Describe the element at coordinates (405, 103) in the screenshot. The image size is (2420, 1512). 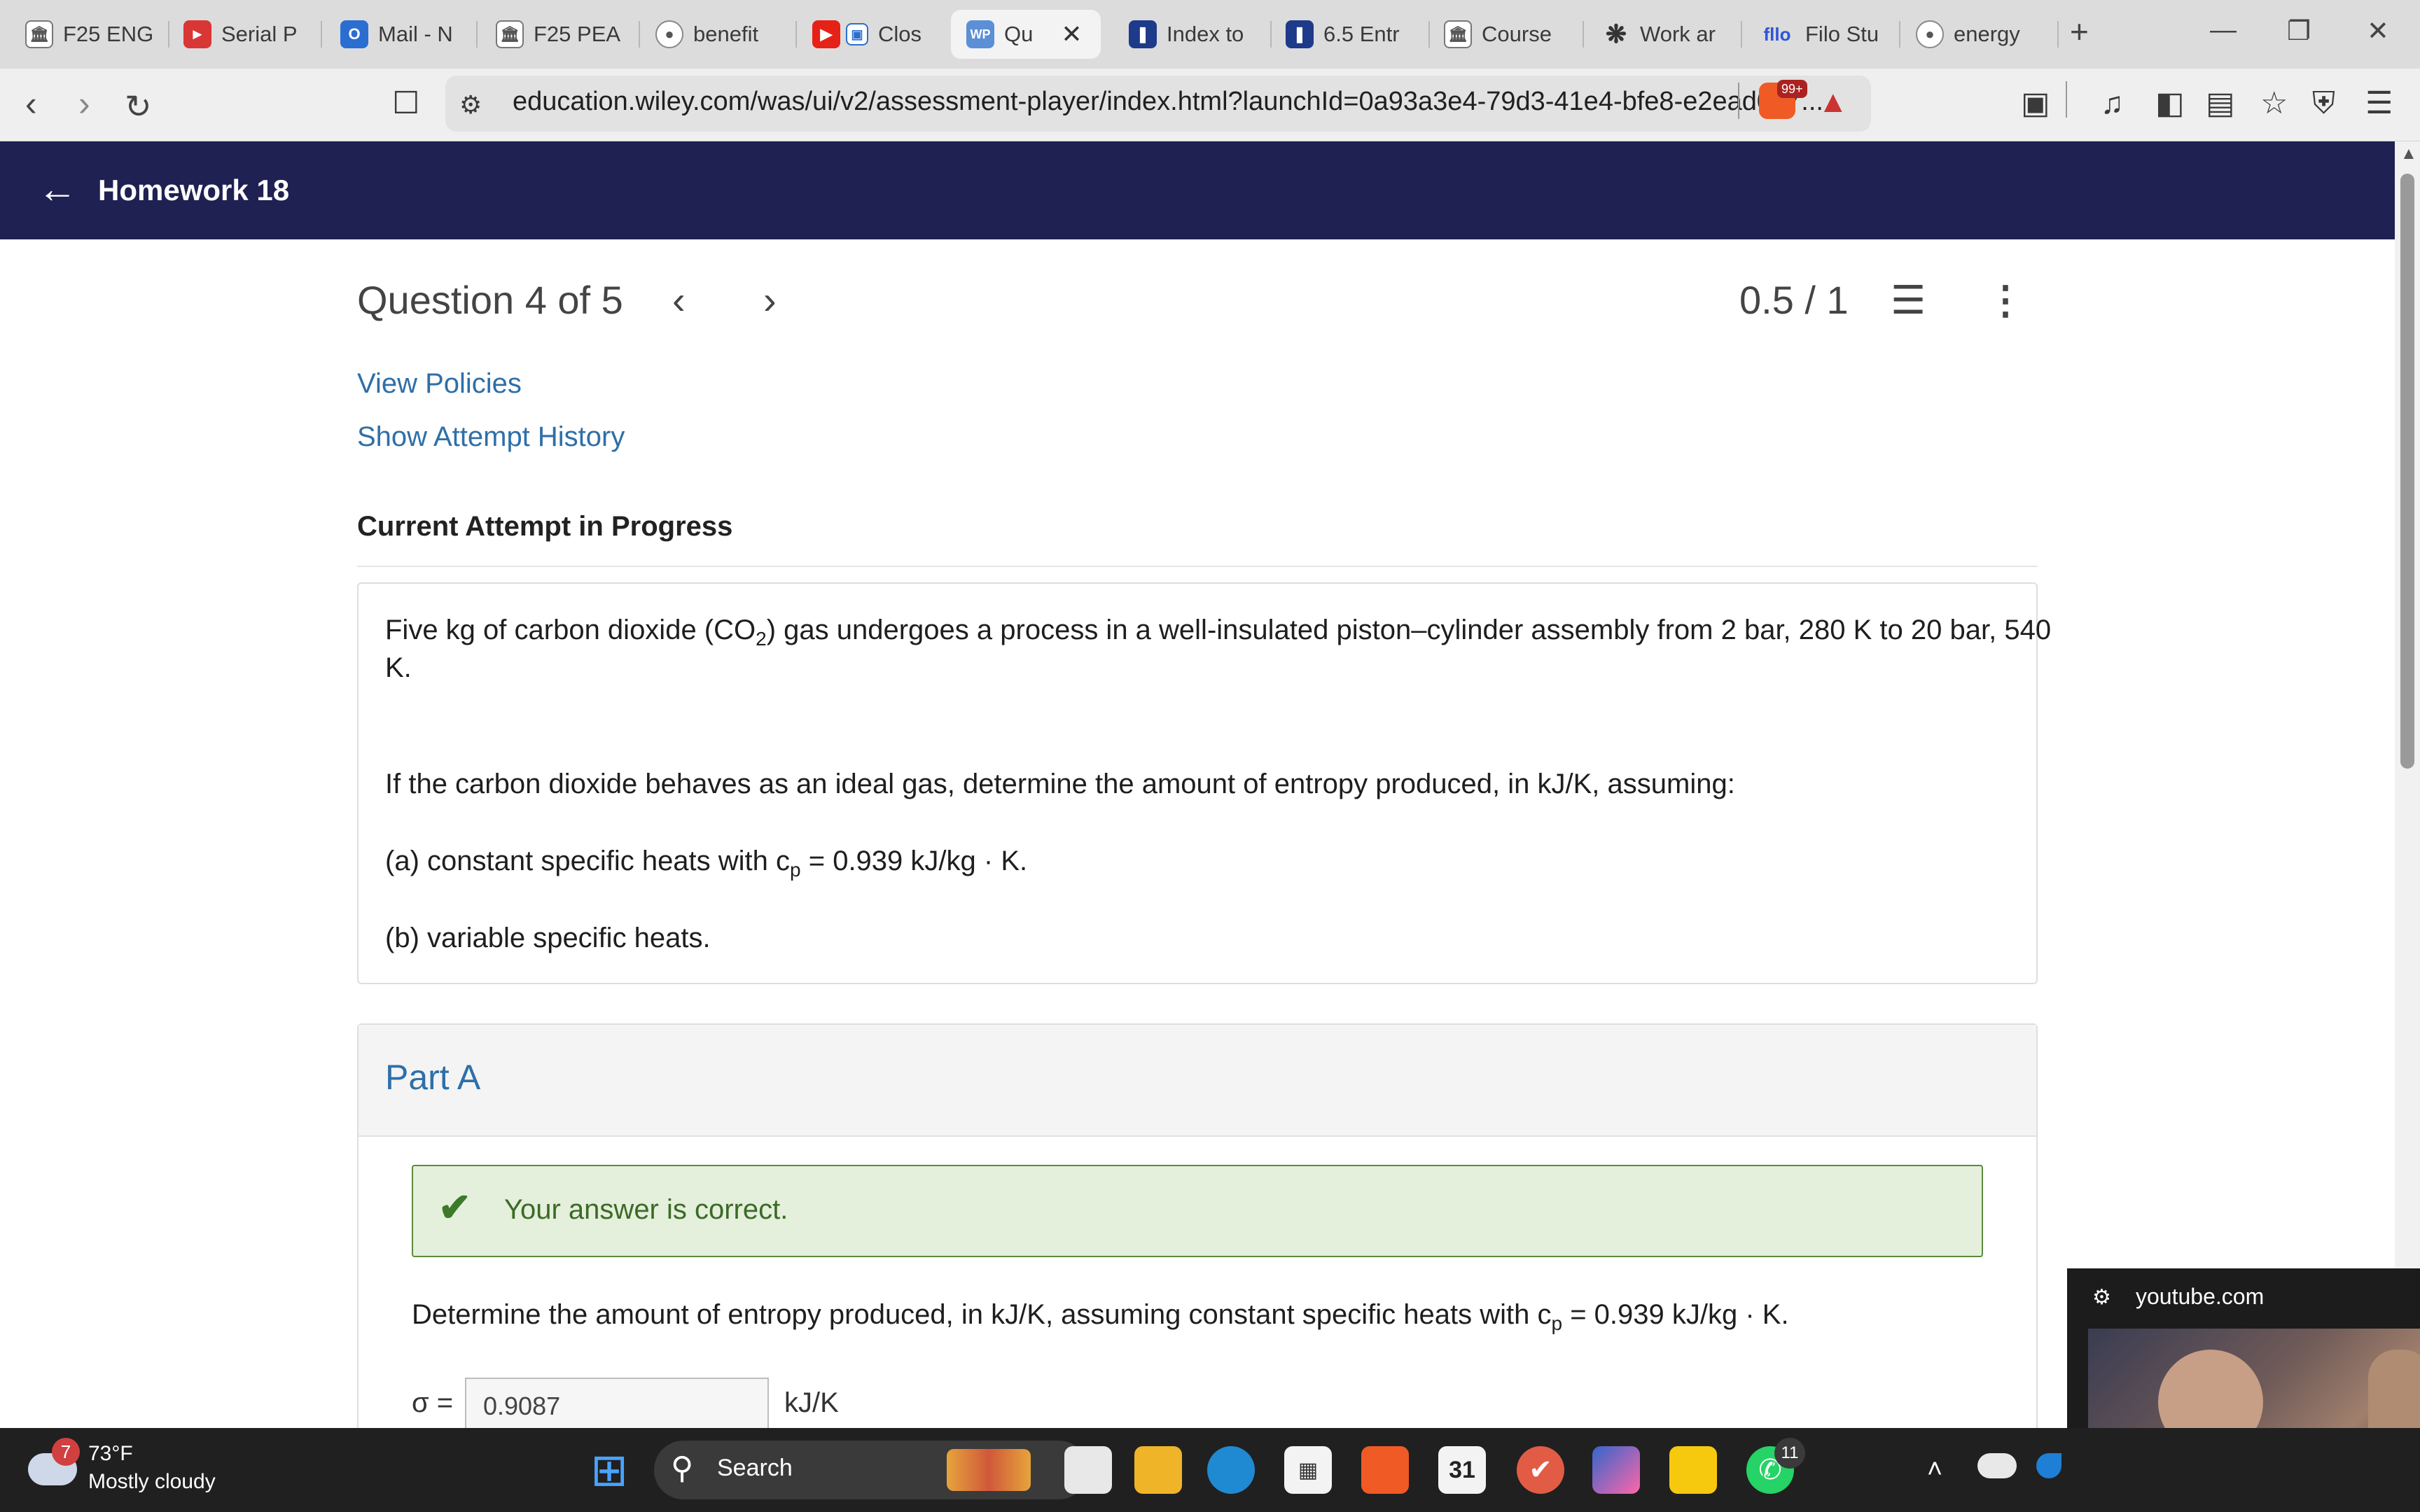
I see `bookmark-page-icon: ☐` at that location.